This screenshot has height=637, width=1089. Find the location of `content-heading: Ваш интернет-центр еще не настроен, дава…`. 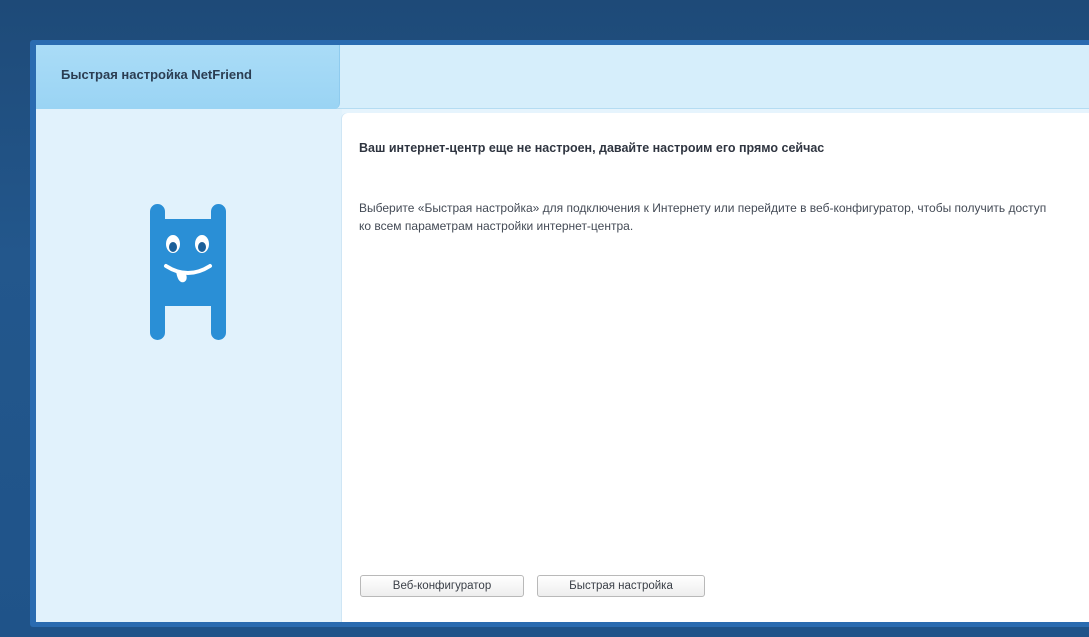

content-heading: Ваш интернет-центр еще не настроен, дава… is located at coordinates (592, 148).